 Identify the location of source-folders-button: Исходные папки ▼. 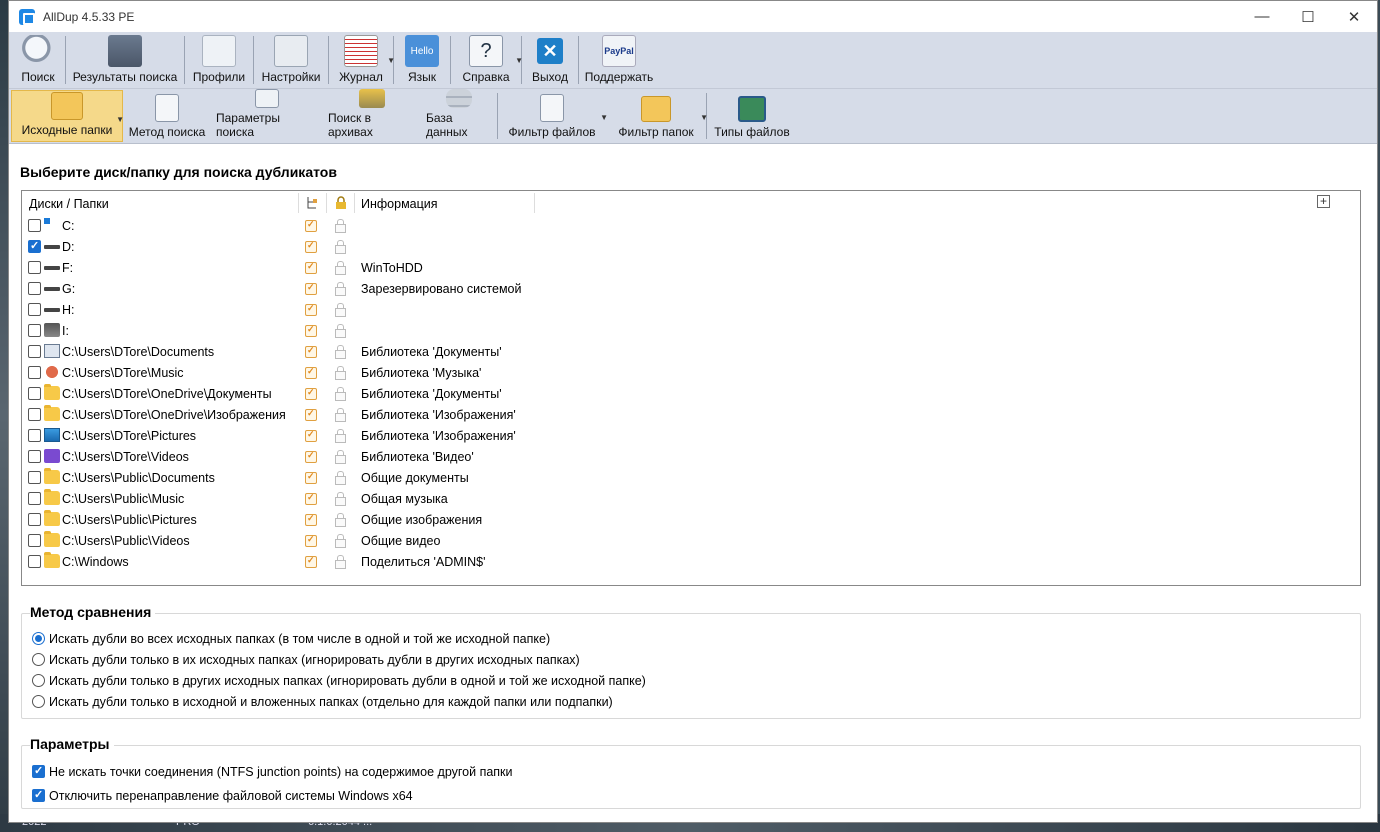
(67, 116).